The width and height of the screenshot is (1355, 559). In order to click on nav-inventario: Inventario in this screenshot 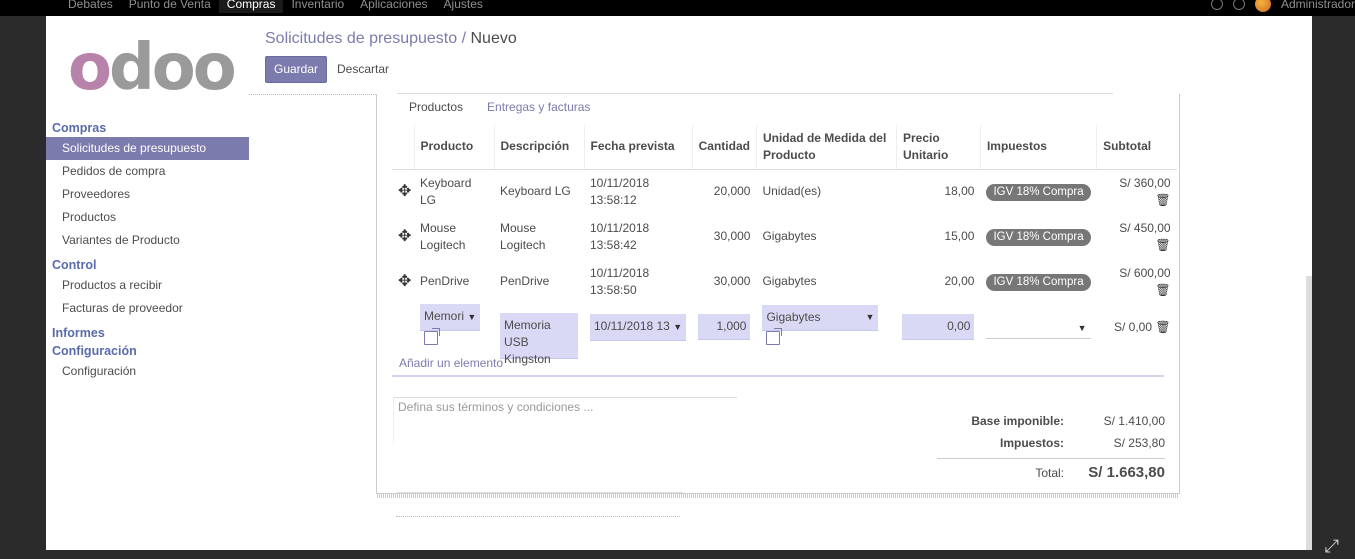, I will do `click(317, 6)`.